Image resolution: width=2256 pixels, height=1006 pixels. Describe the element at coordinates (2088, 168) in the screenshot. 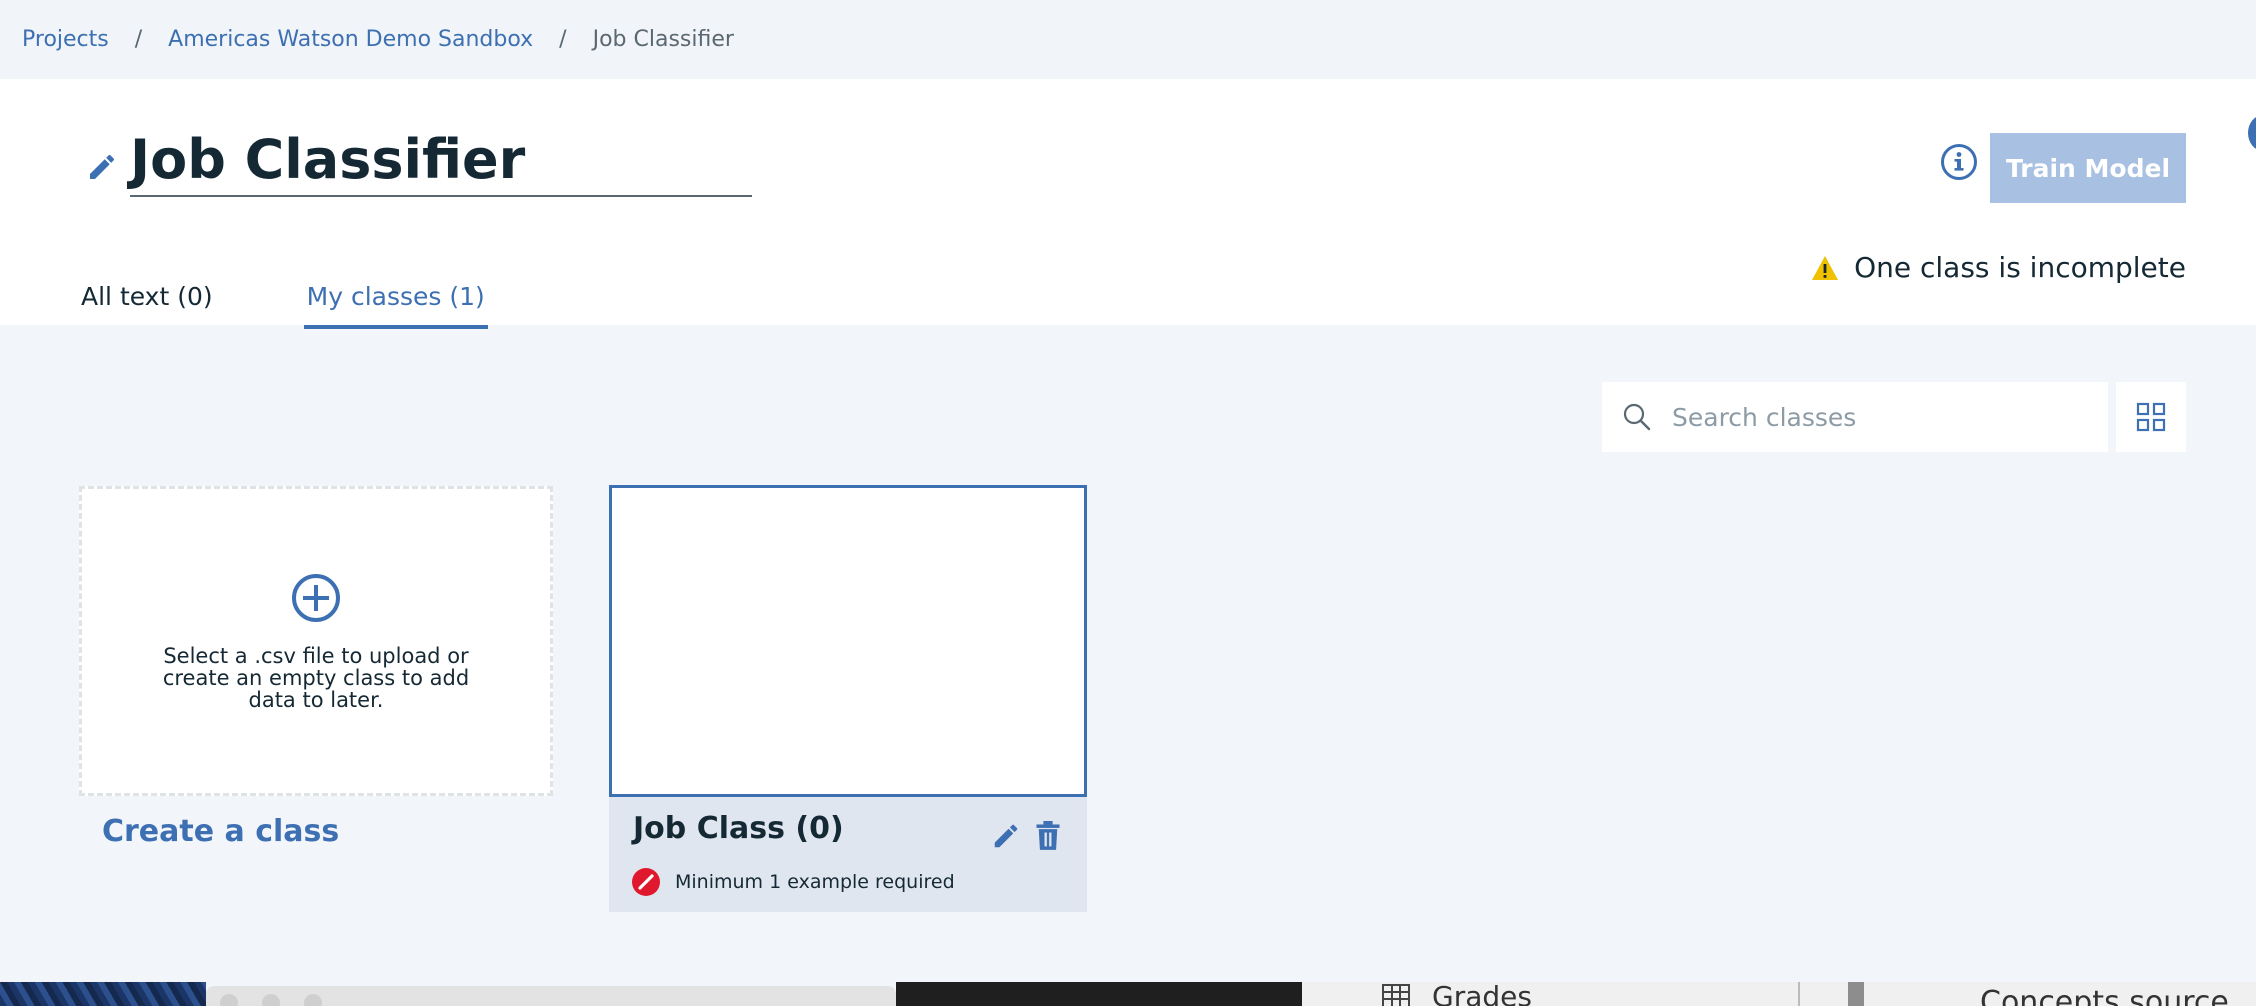

I see `train-model-button: Train Model` at that location.